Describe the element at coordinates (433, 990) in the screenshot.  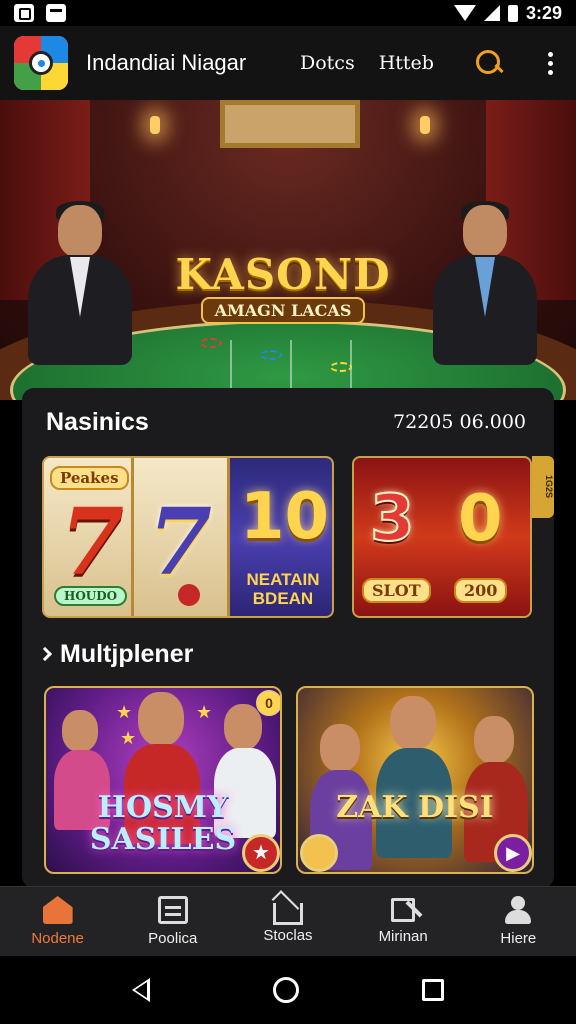
I see `recents-icon` at that location.